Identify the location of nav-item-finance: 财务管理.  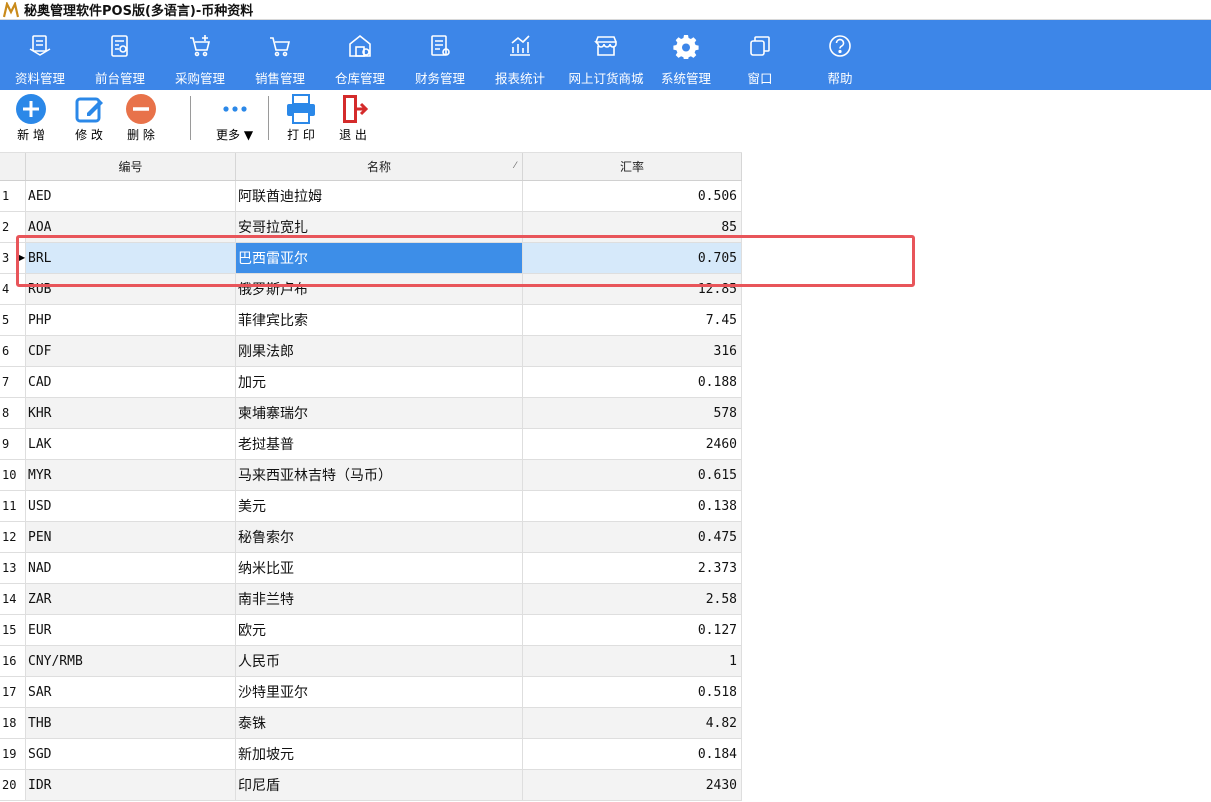
(440, 55).